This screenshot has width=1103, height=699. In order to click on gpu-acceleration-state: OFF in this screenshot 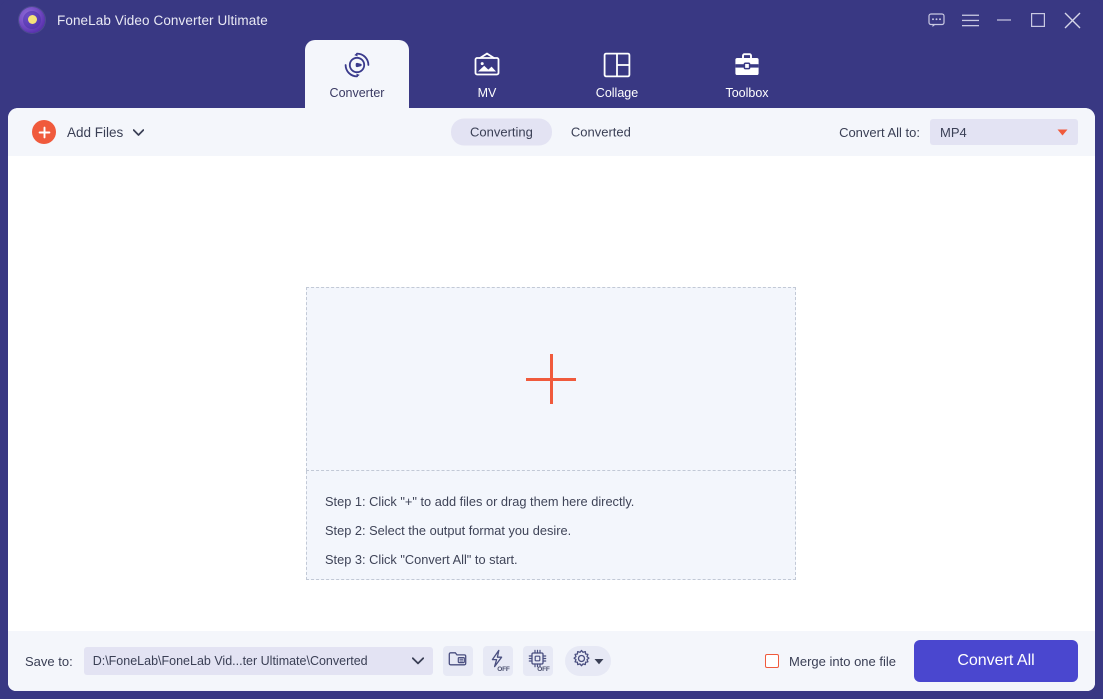, I will do `click(543, 669)`.